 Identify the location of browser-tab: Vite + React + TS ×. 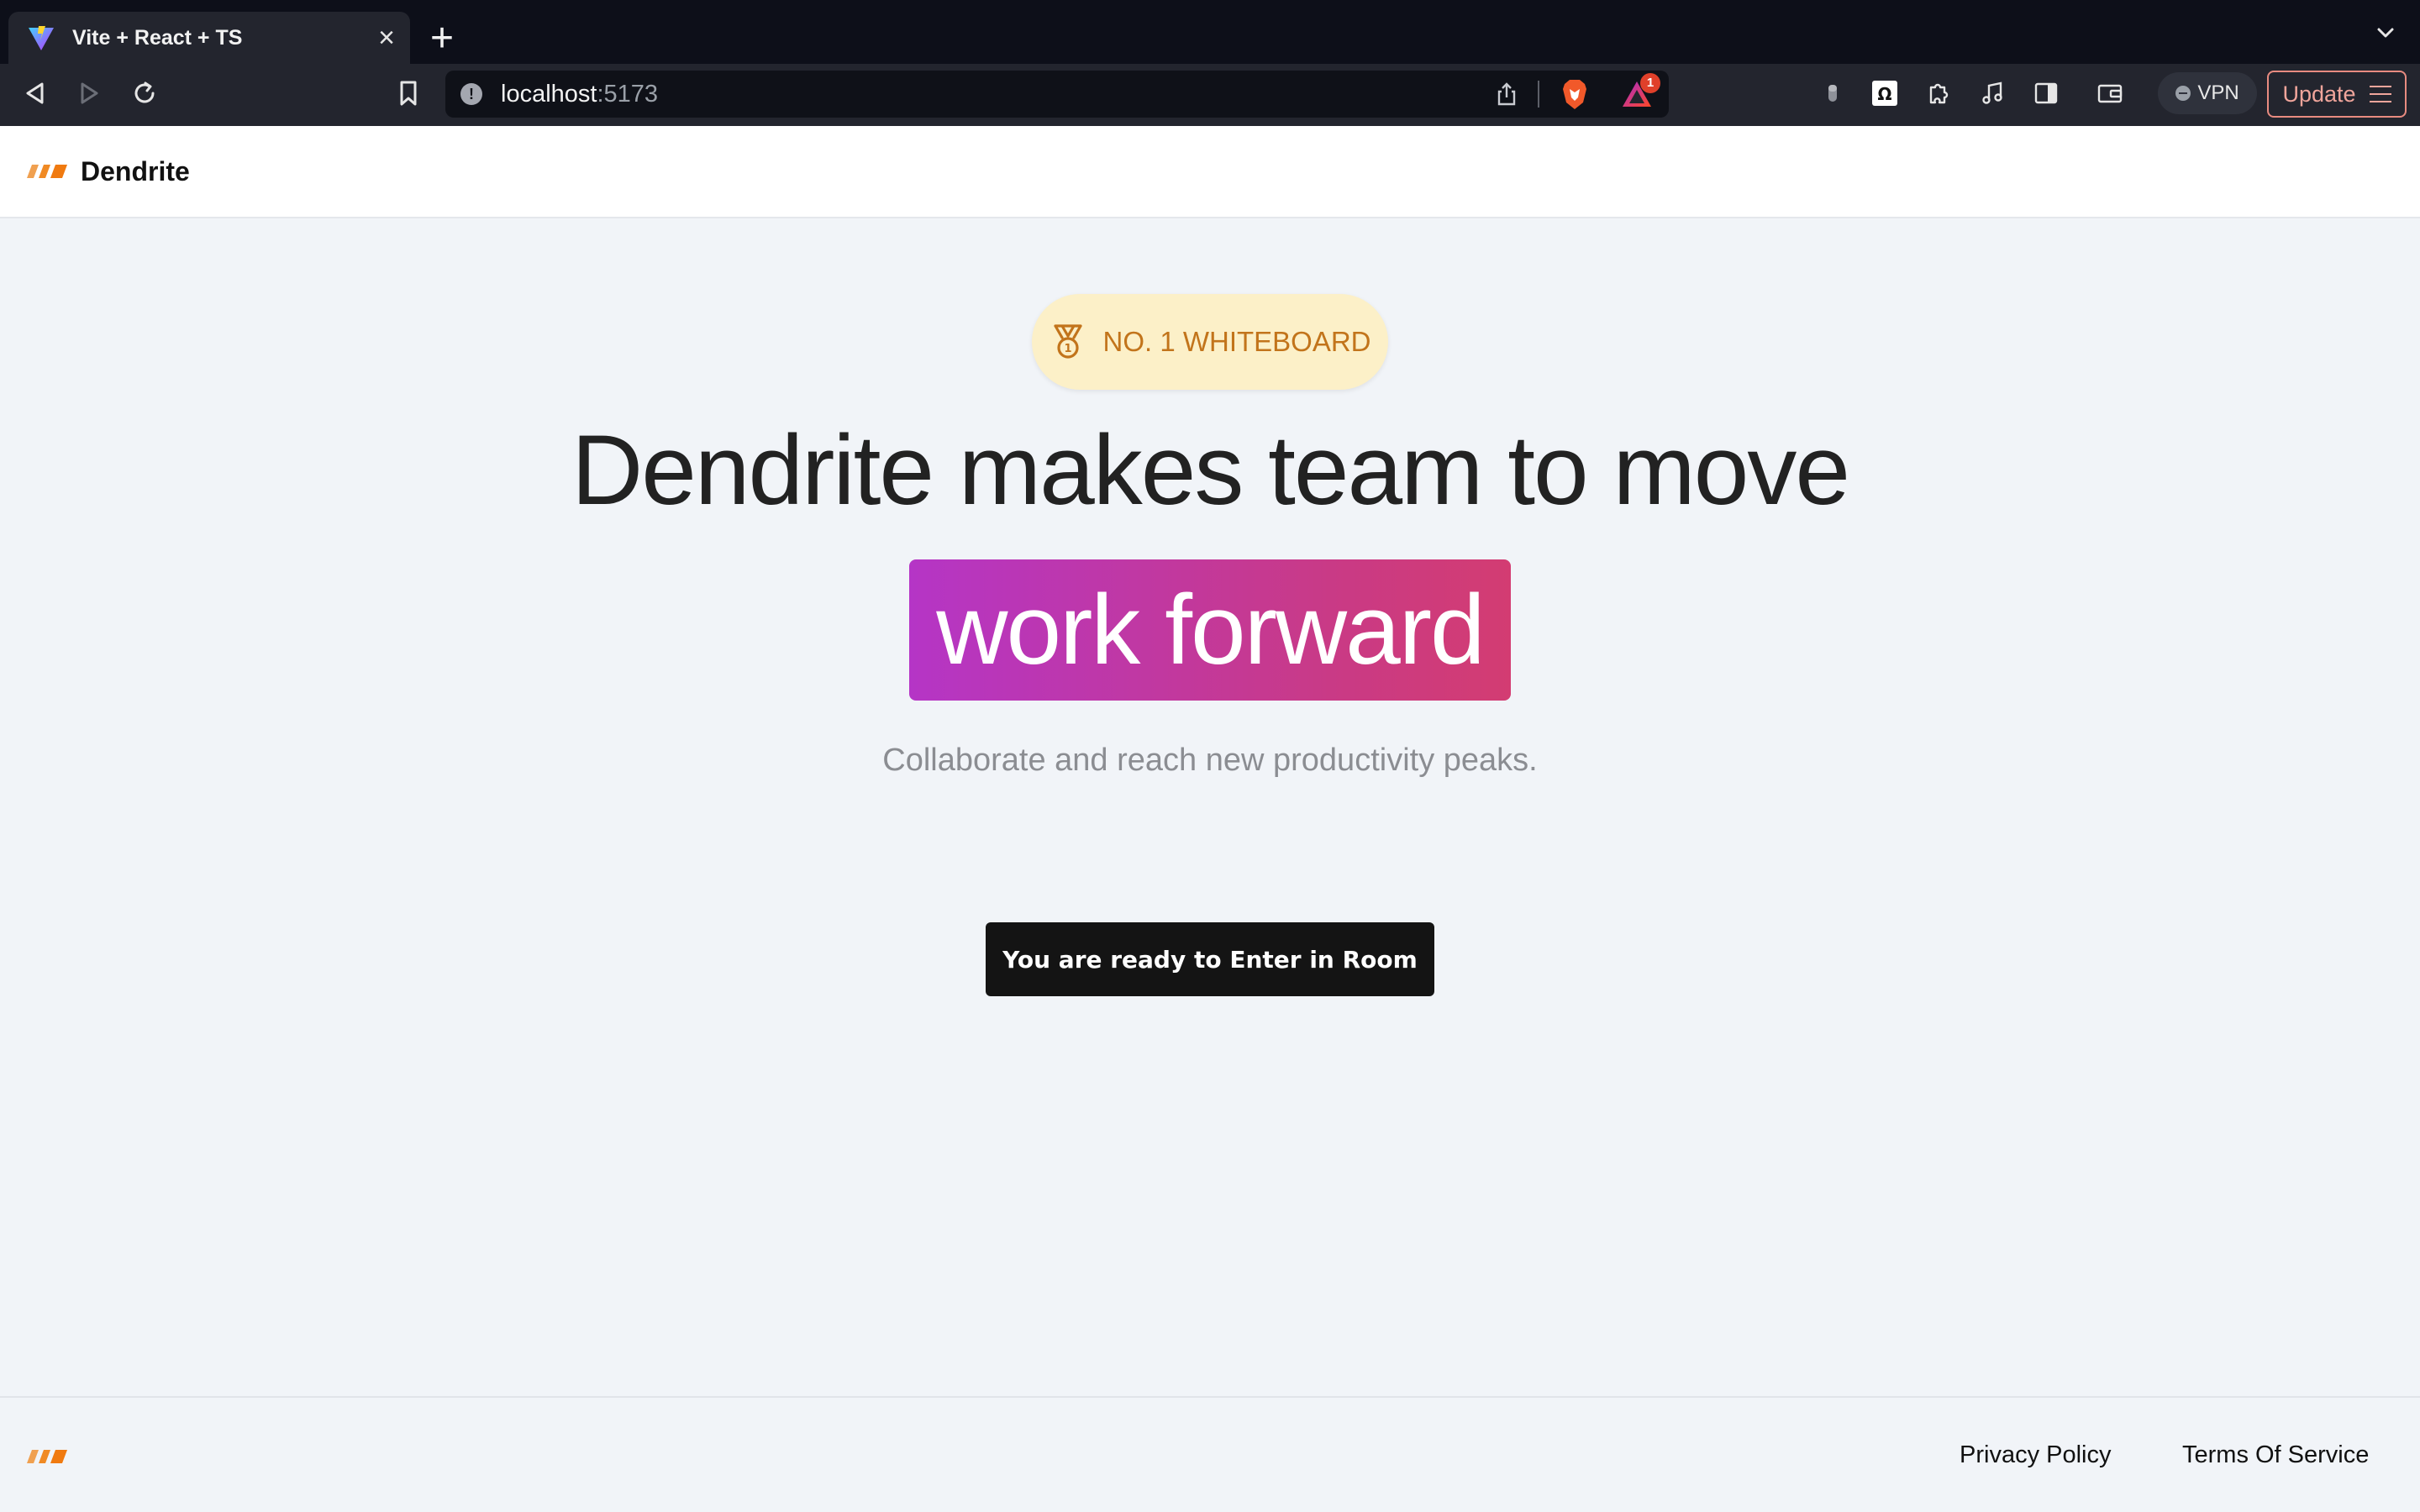
(209, 38).